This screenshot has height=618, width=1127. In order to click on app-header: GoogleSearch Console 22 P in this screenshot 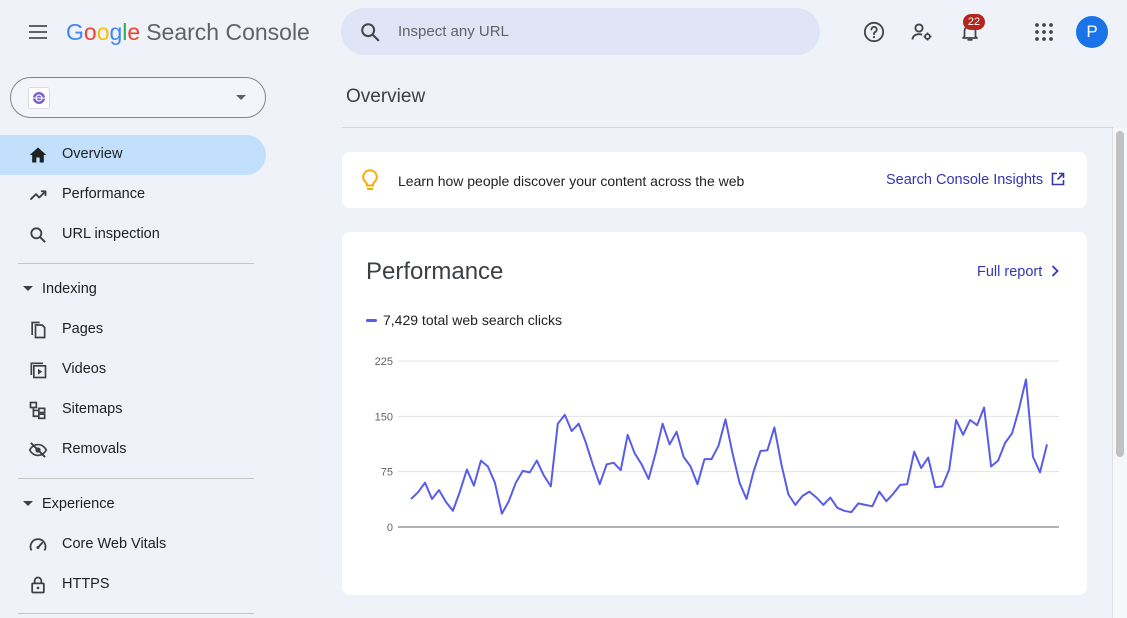, I will do `click(563, 32)`.